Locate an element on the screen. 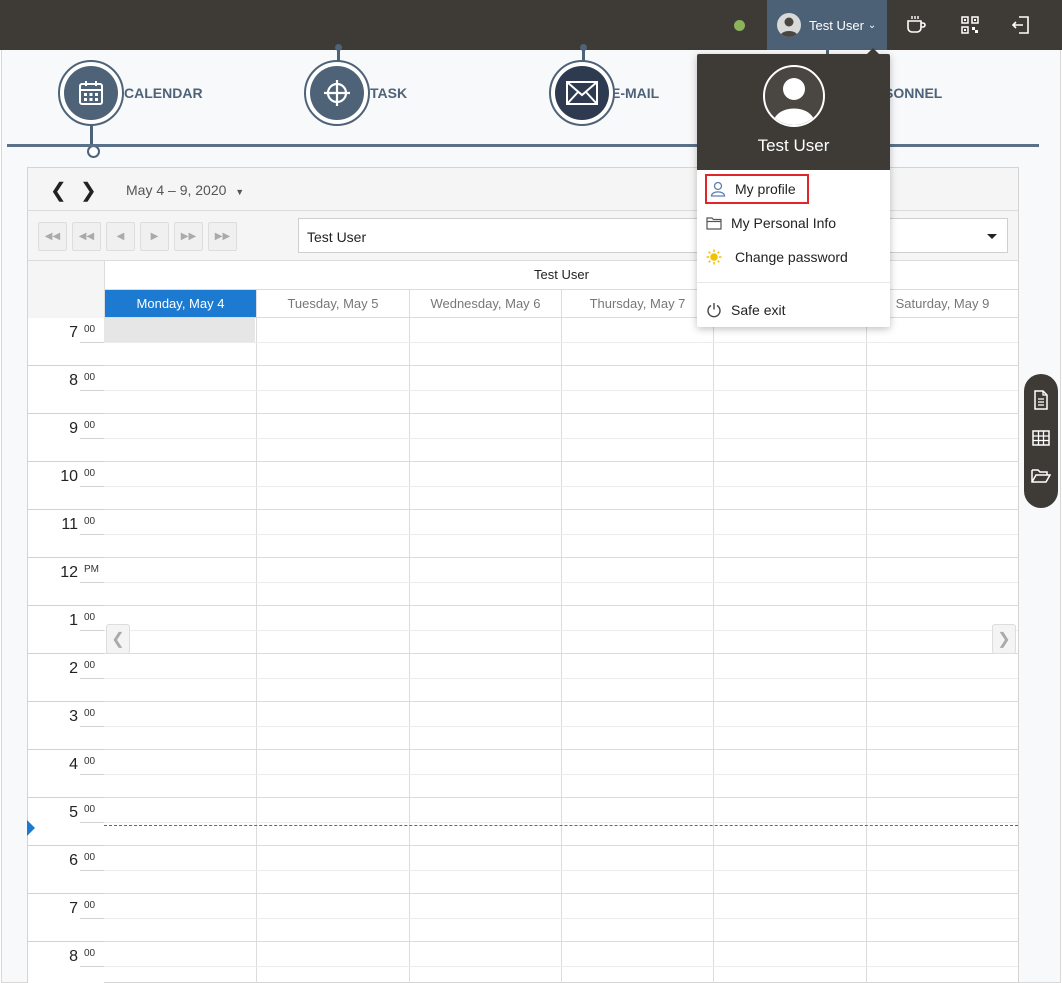 The width and height of the screenshot is (1062, 983). time-slot-label: 3 00 is located at coordinates (66, 726).